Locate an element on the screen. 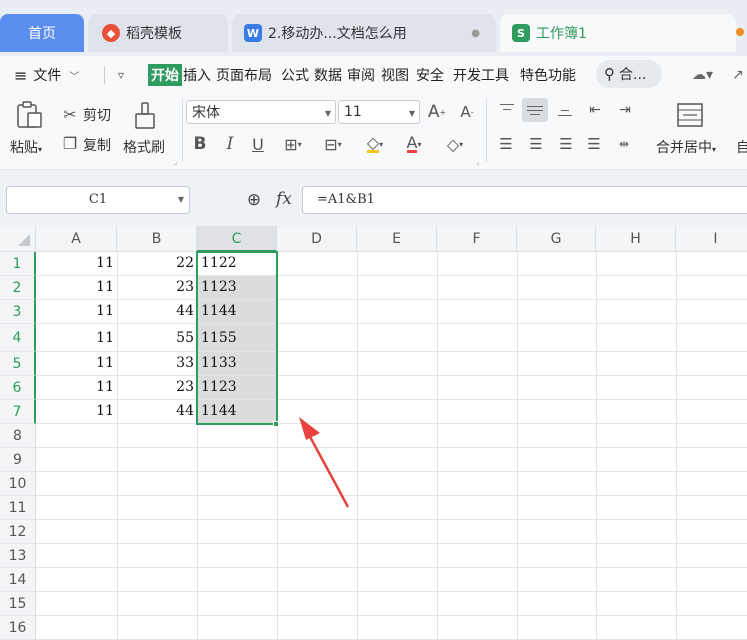  font-color-button: A ▾ is located at coordinates (414, 144).